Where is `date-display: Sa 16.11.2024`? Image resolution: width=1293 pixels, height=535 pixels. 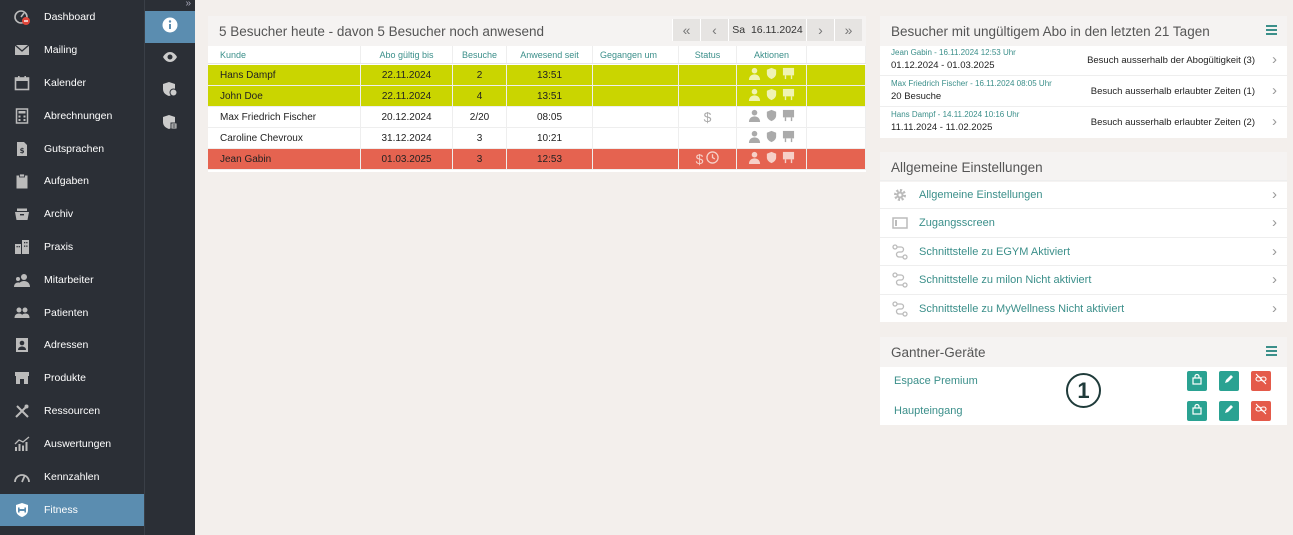
date-display: Sa 16.11.2024 is located at coordinates (767, 30).